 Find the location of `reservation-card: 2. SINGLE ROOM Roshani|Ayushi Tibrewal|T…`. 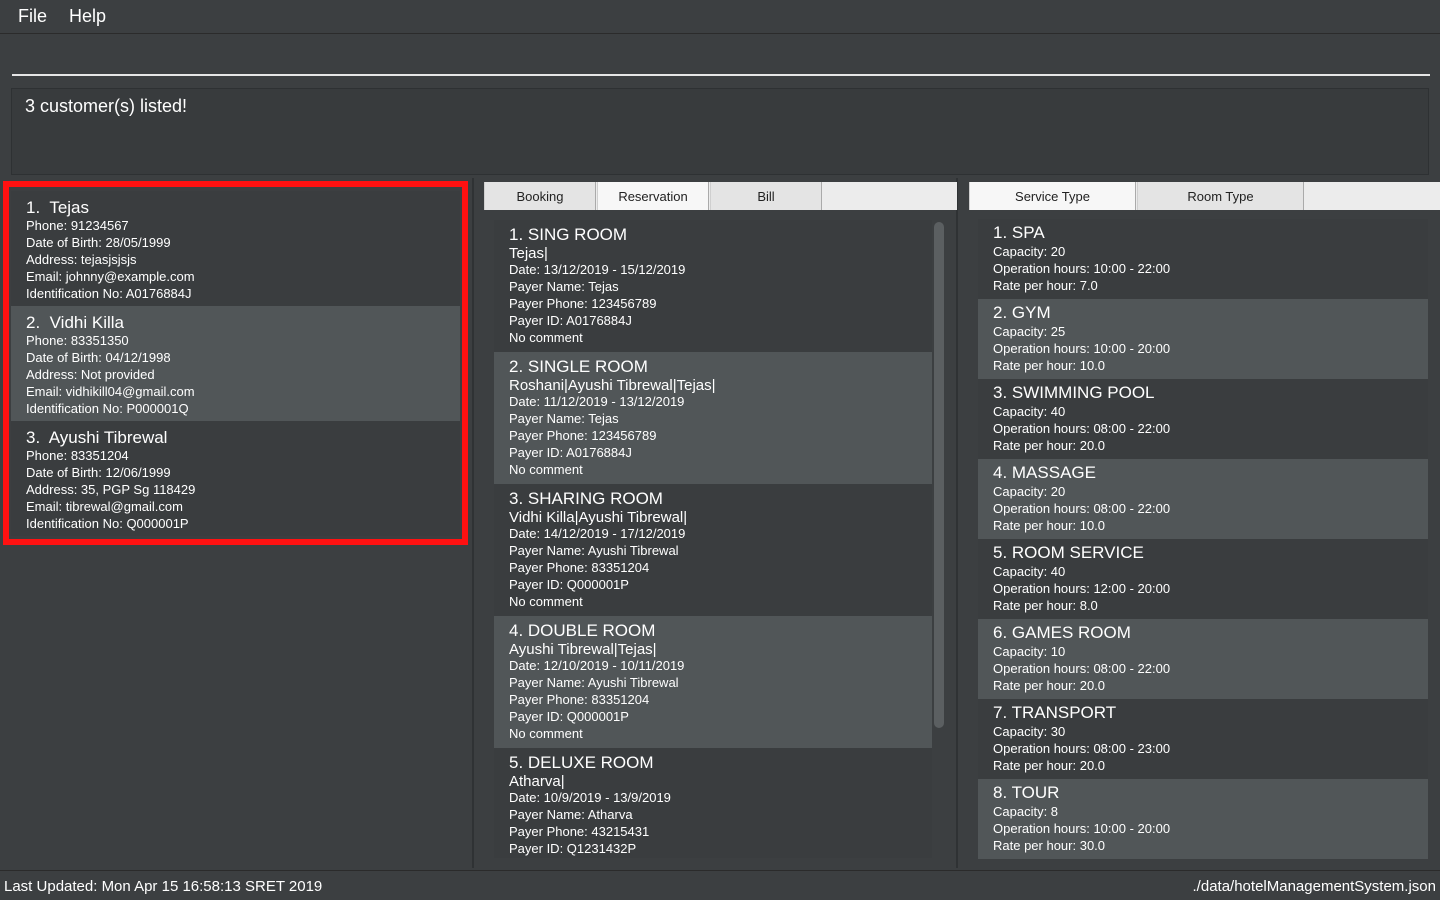

reservation-card: 2. SINGLE ROOM Roshani|Ayushi Tibrewal|T… is located at coordinates (713, 418).